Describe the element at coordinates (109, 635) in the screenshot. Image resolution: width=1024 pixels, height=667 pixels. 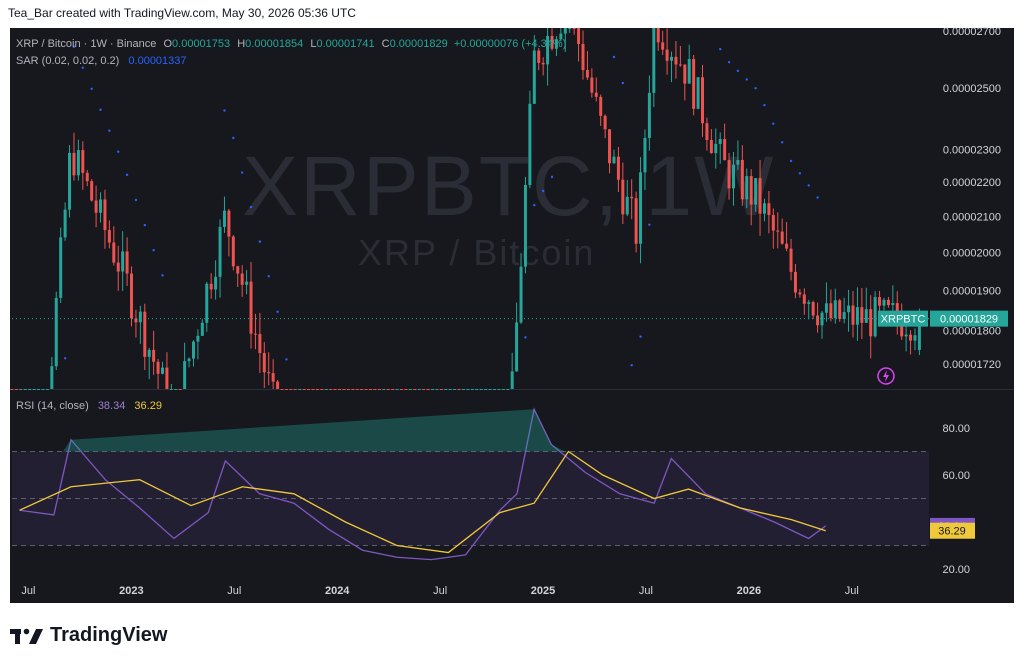
I see `tradingview-brand-text: TradingView` at that location.